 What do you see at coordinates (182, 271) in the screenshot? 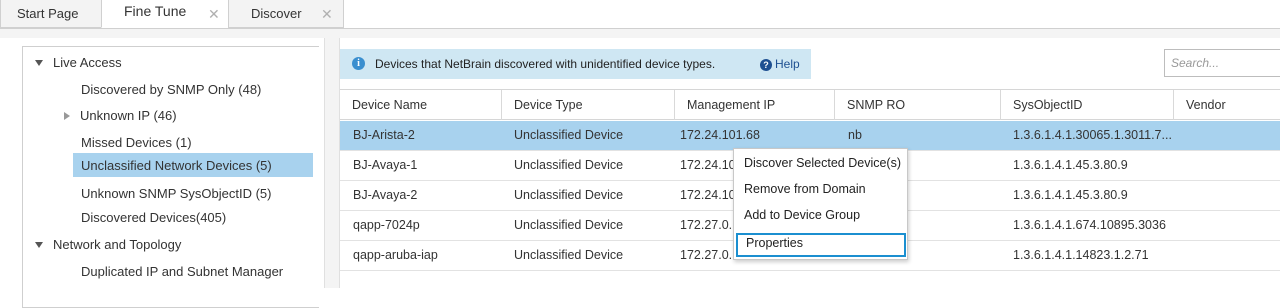
I see `tree-node-duplicated-ip: Duplicated IP and Subnet Manager` at bounding box center [182, 271].